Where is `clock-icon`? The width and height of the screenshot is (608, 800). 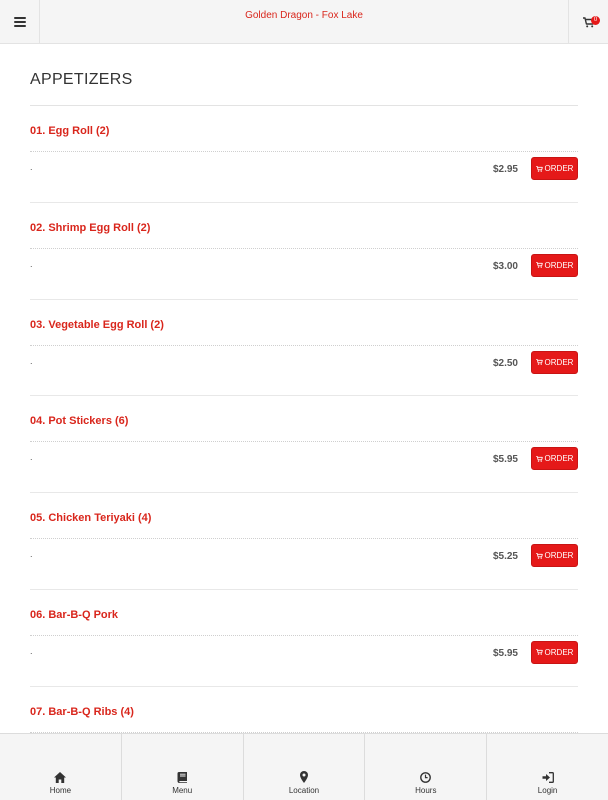
clock-icon is located at coordinates (426, 777).